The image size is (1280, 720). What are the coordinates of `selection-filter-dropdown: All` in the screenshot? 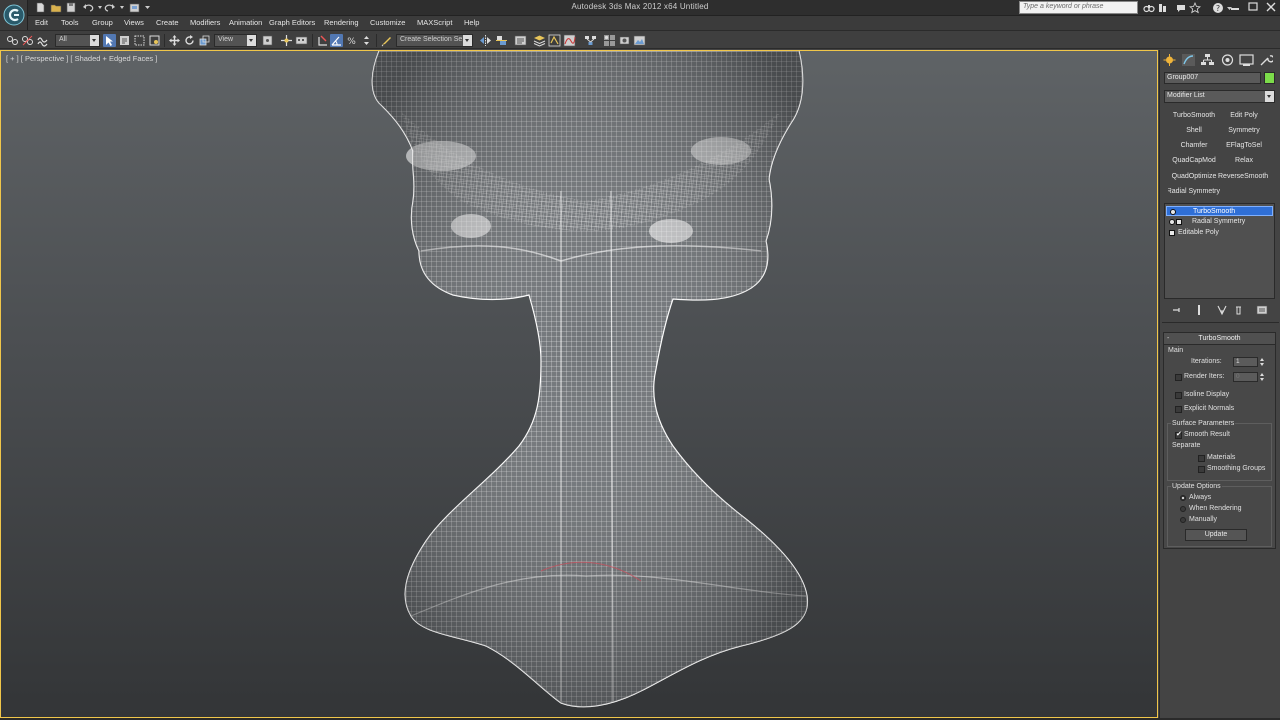 It's located at (77, 40).